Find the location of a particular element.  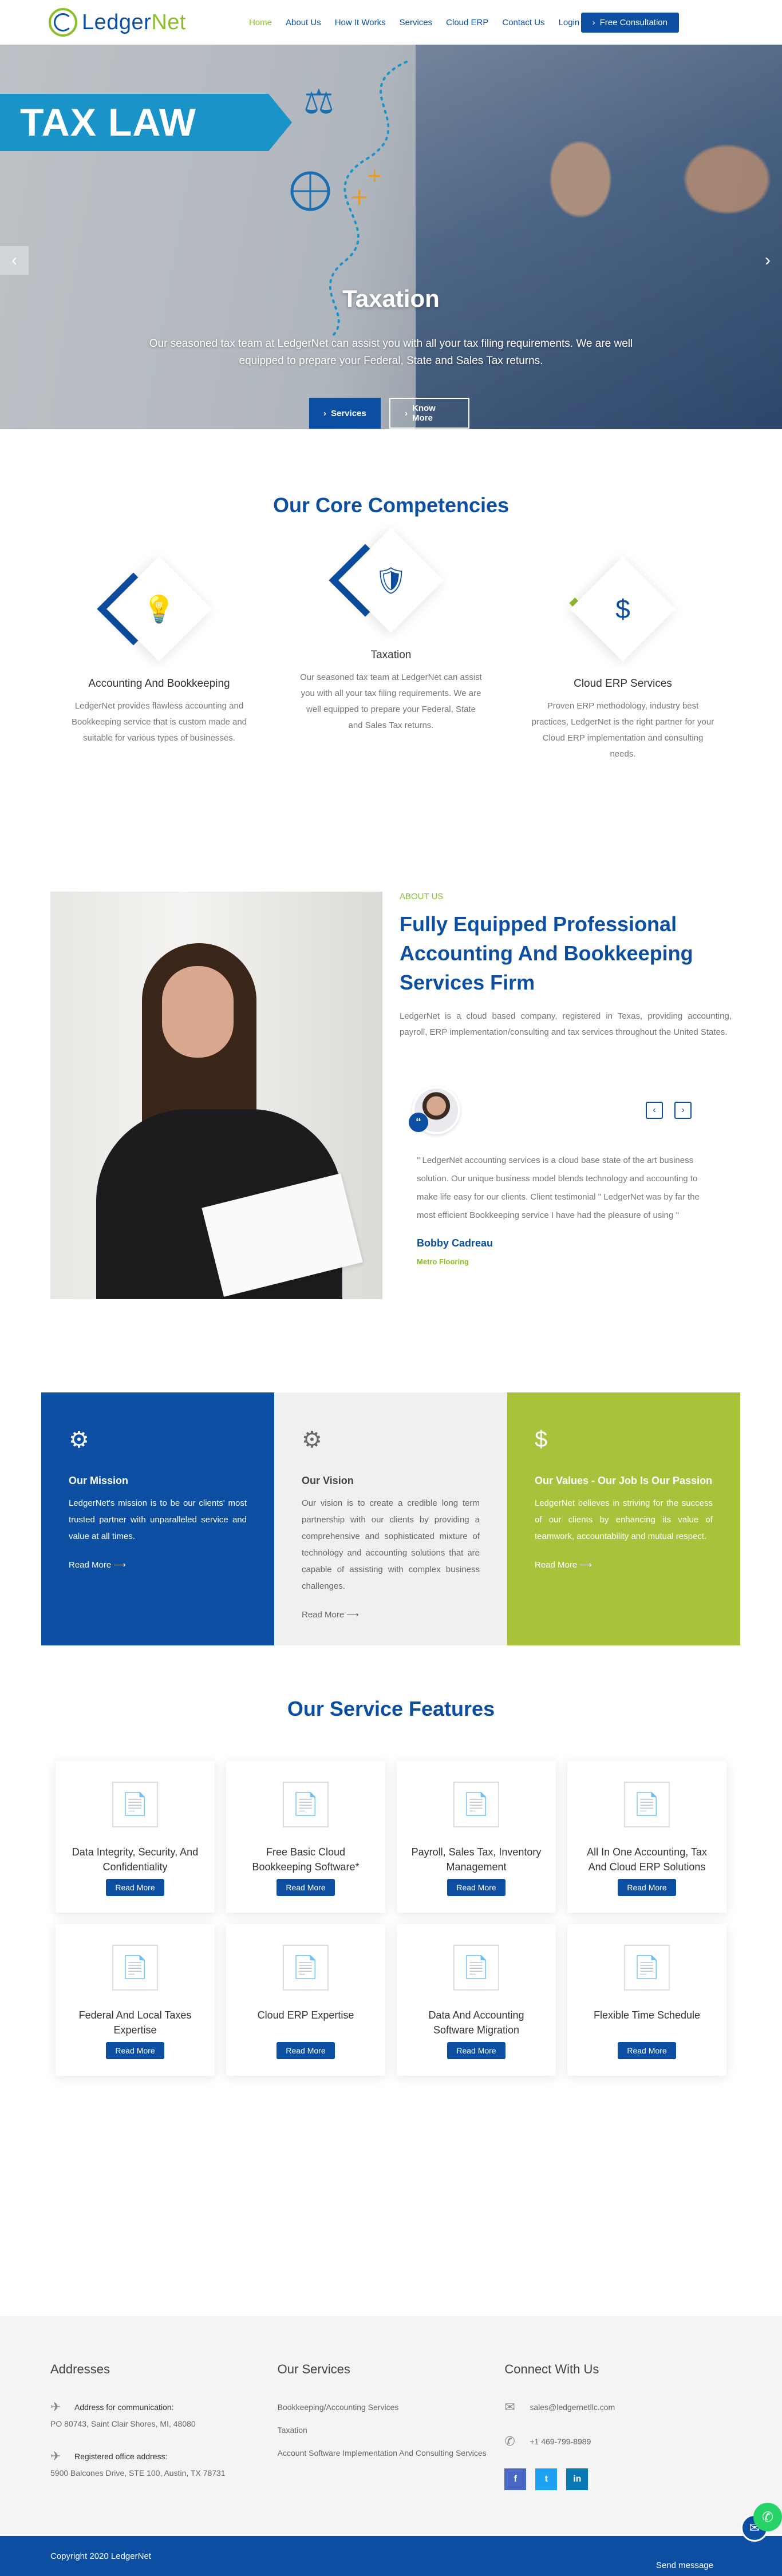

slider-prev-button: ‹ is located at coordinates (14, 260).